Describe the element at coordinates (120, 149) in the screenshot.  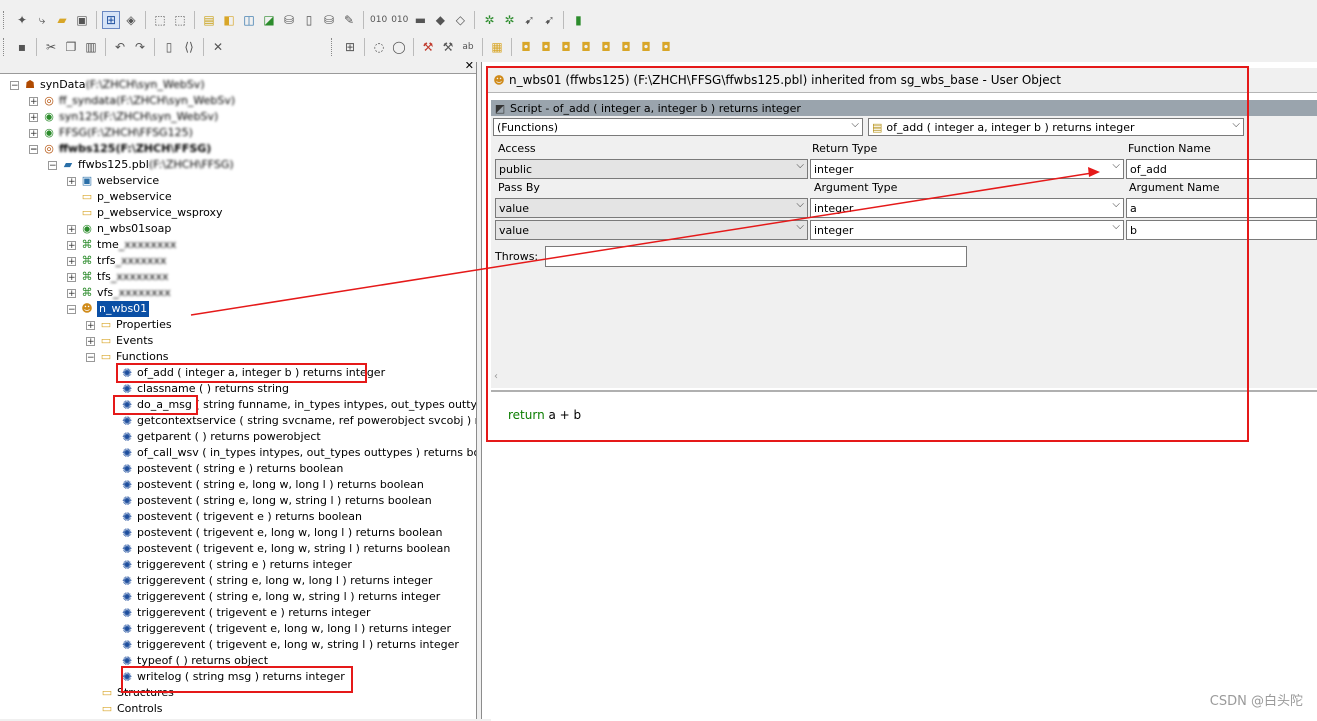
I see `tree-item-target: − ◎ ffwbs125 (F:\ZHCH\FFSG)` at that location.